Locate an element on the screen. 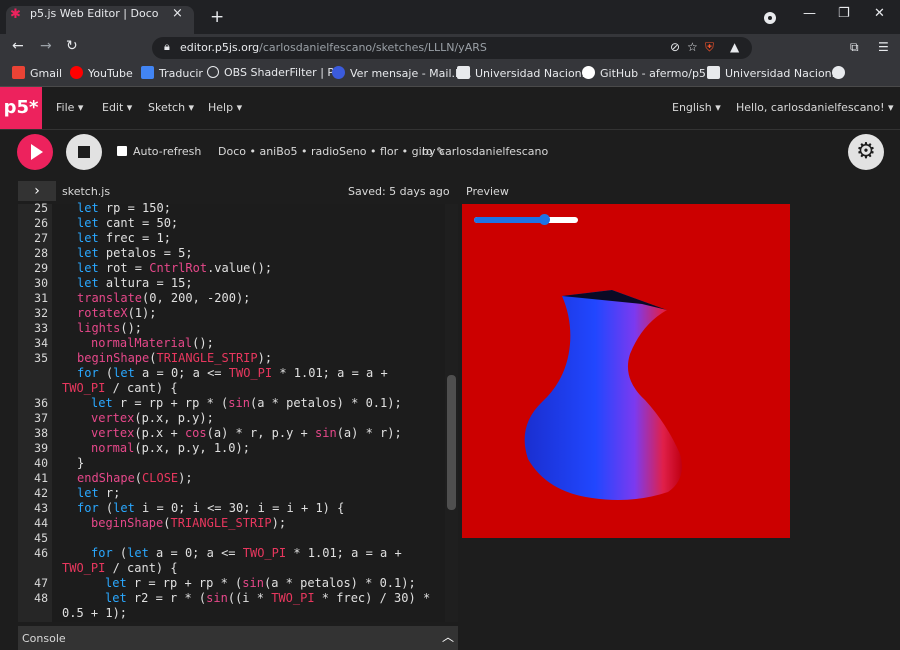 This screenshot has width=900, height=650. window-close-button: ✕ is located at coordinates (879, 13).